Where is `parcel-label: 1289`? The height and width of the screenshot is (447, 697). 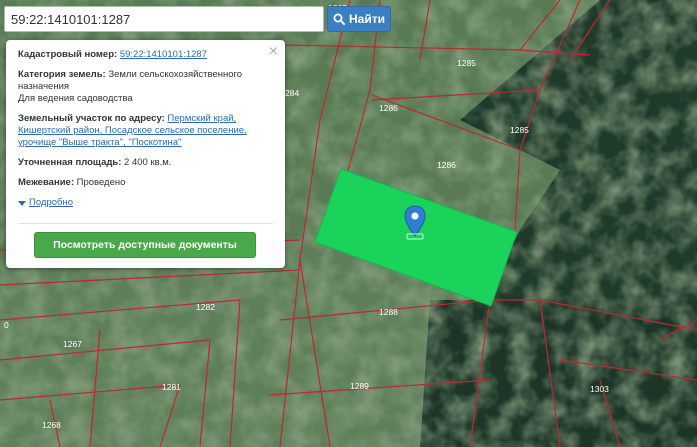 parcel-label: 1289 is located at coordinates (359, 386).